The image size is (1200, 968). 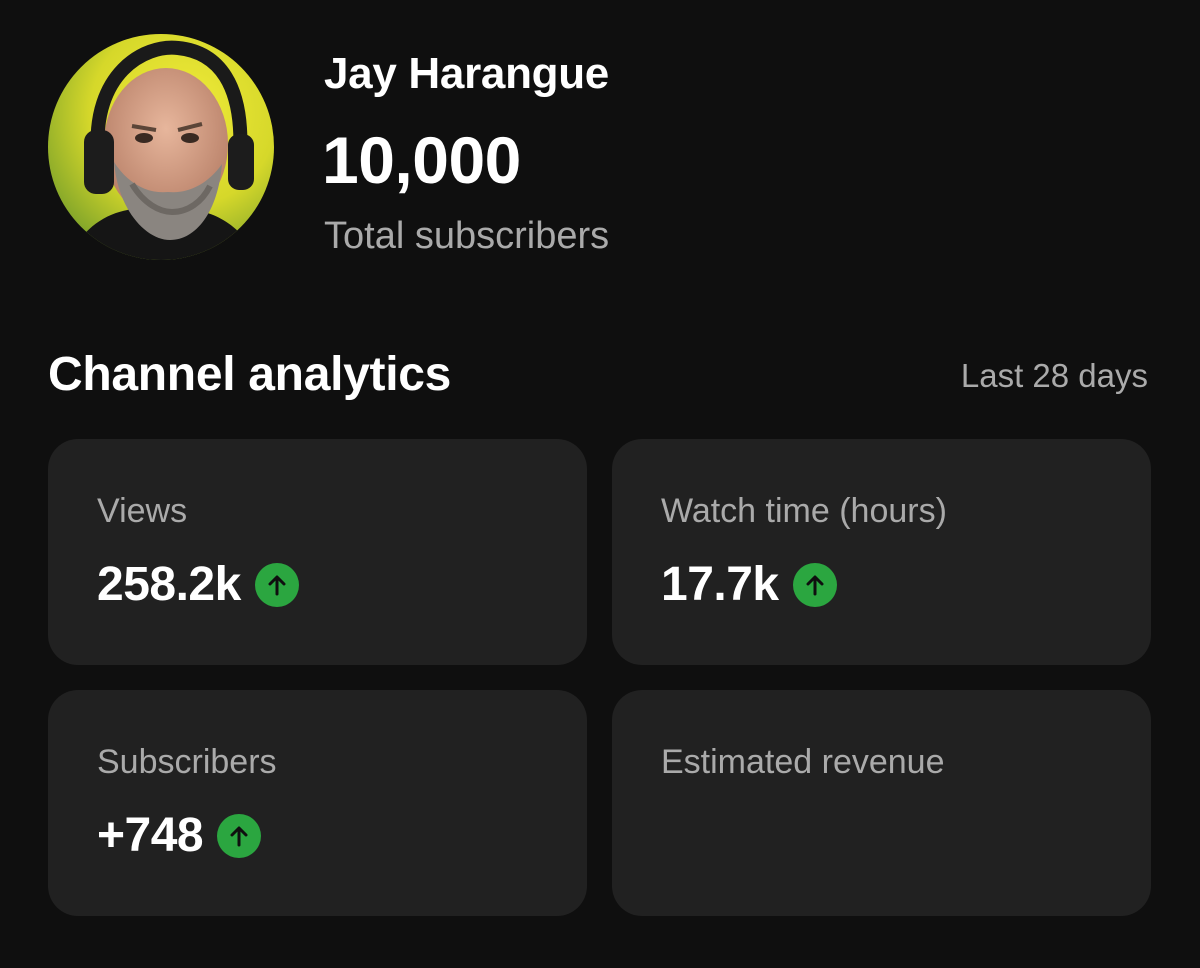 I want to click on card-value-row: +748, so click(x=179, y=836).